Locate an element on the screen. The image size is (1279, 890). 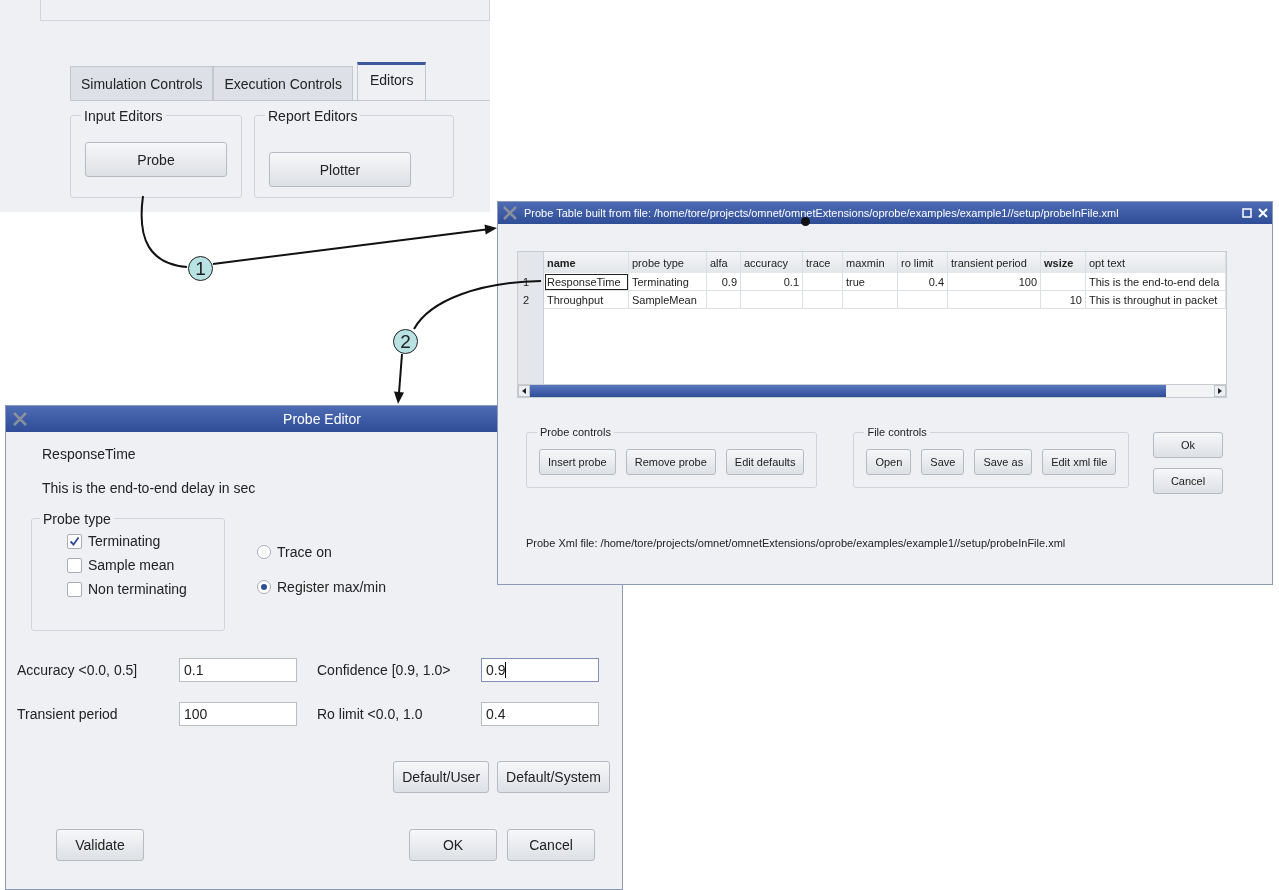
column-header: alfa is located at coordinates (724, 262).